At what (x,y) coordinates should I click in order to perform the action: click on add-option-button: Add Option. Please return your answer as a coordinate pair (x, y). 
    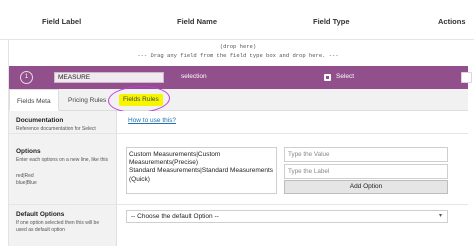
    Looking at the image, I should click on (366, 187).